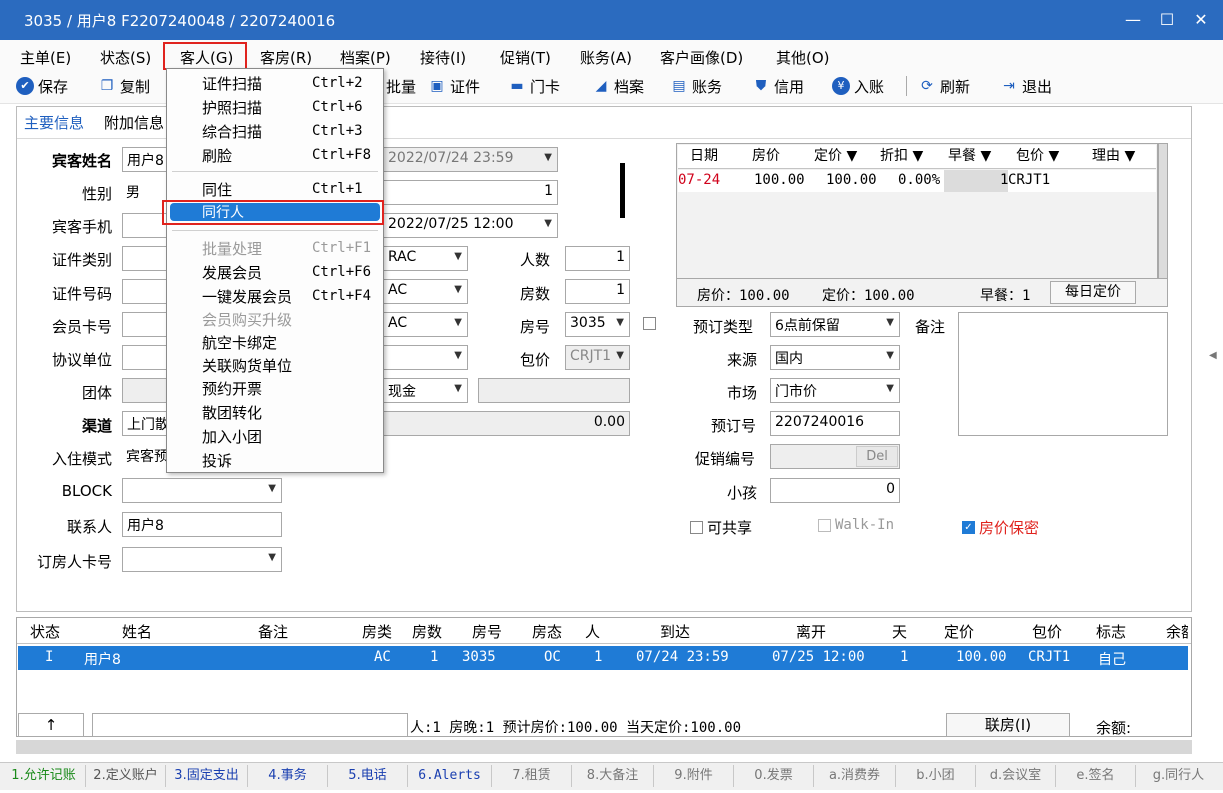 The width and height of the screenshot is (1223, 793). I want to click on tab-define-account: 2.定义账户, so click(126, 776).